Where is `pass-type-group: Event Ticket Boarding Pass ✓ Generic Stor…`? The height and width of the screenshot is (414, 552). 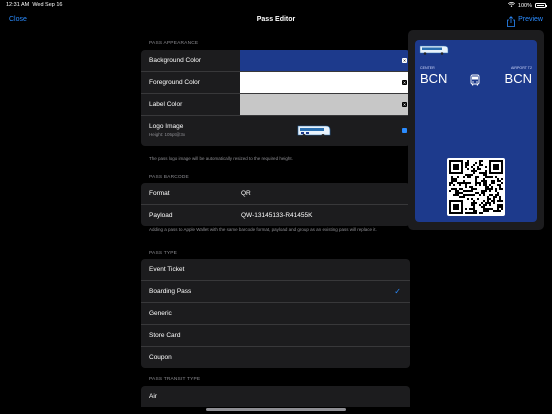
pass-type-group: Event Ticket Boarding Pass ✓ Generic Stor… is located at coordinates (275, 313).